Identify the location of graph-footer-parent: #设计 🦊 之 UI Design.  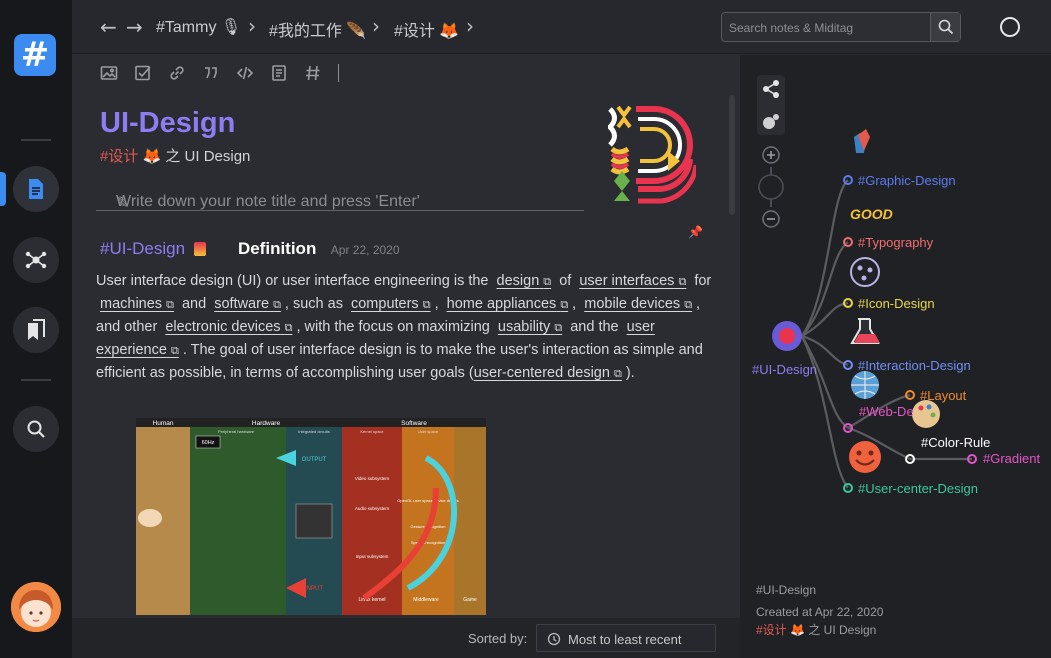
(816, 629).